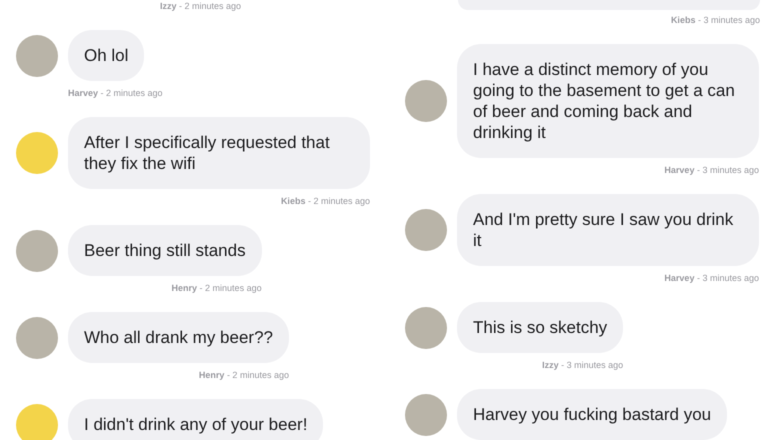  I want to click on message-meta: Harvey - 2 minutes ago, so click(115, 93).